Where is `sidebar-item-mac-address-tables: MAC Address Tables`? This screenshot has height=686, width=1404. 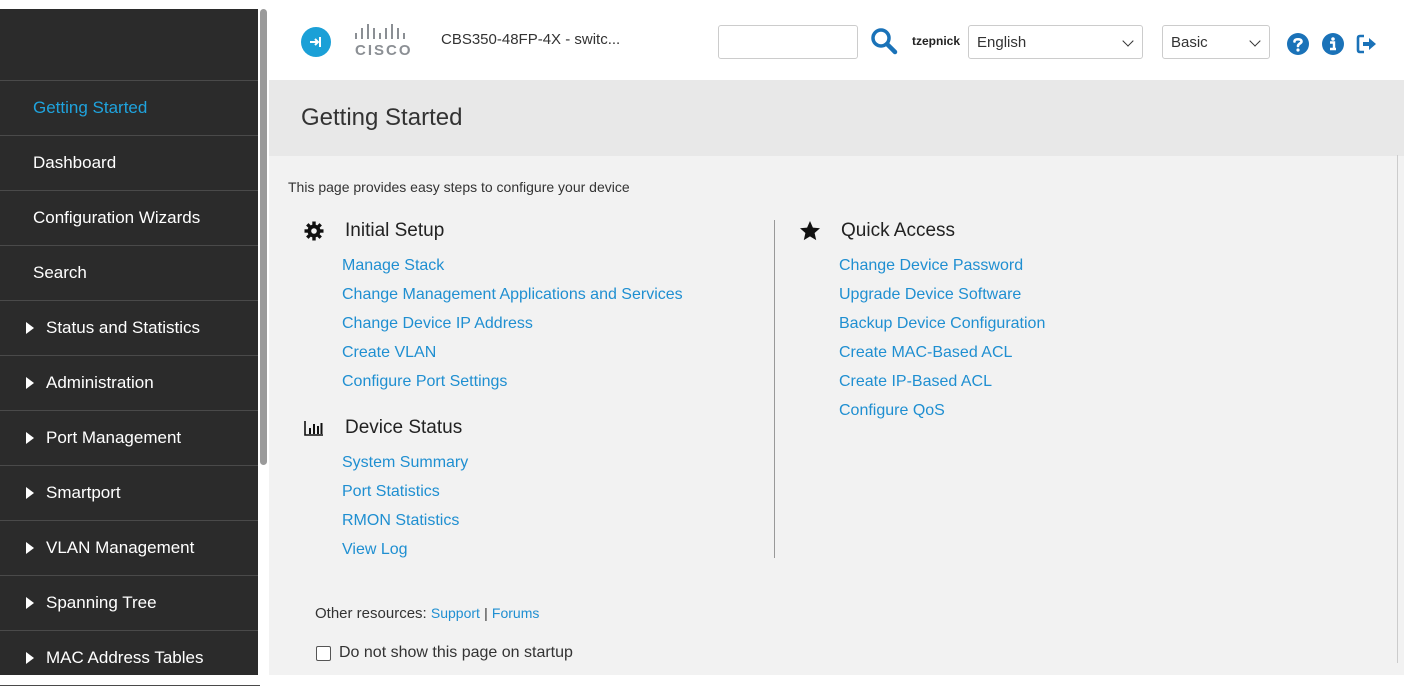
sidebar-item-mac-address-tables: MAC Address Tables is located at coordinates (130, 658).